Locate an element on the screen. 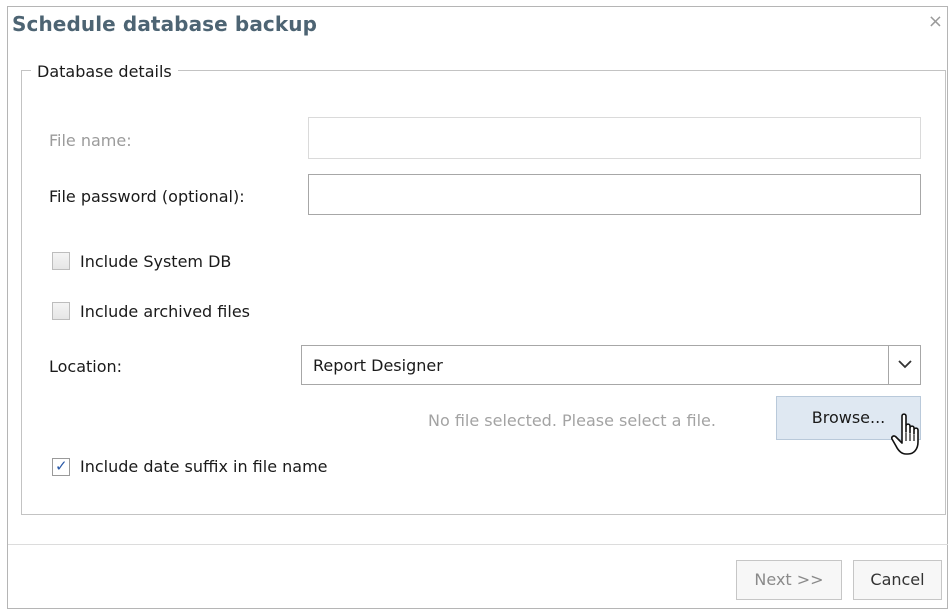 The height and width of the screenshot is (610, 949). include-system-db-label: Include System DB is located at coordinates (155, 261).